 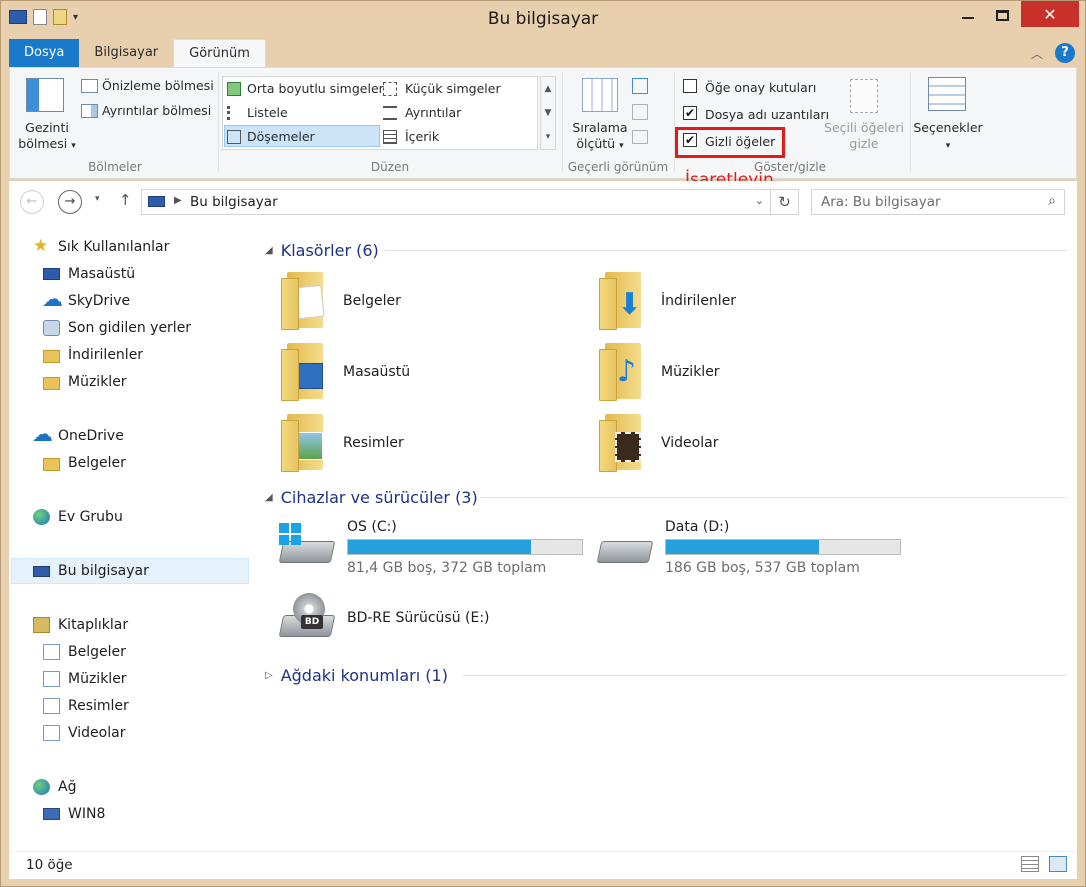 What do you see at coordinates (864, 136) in the screenshot?
I see `hide-selected-button: Seçili öğeleri gizle` at bounding box center [864, 136].